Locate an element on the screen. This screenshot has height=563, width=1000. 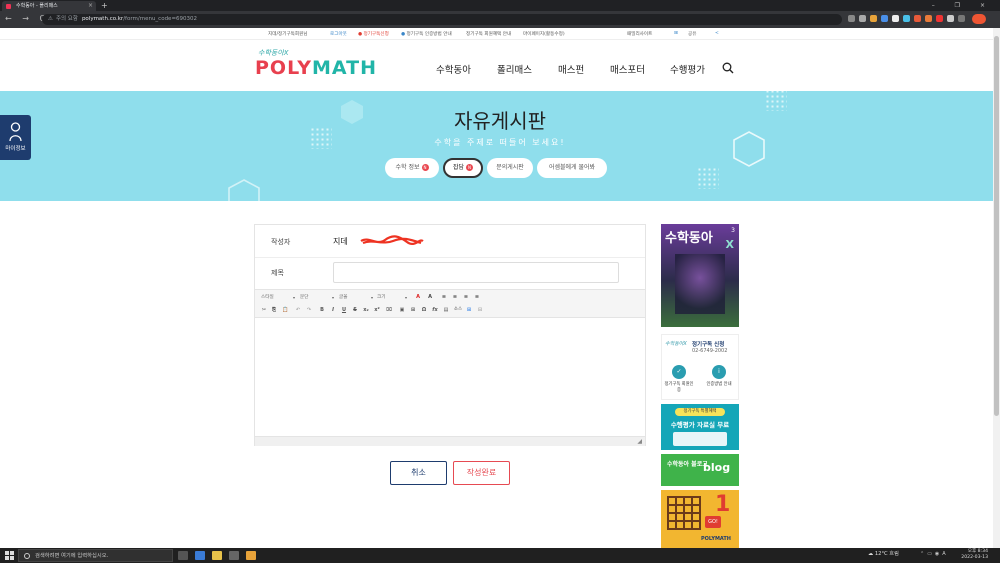
family-site-select: 패밀리사이트 is located at coordinates (639, 34).